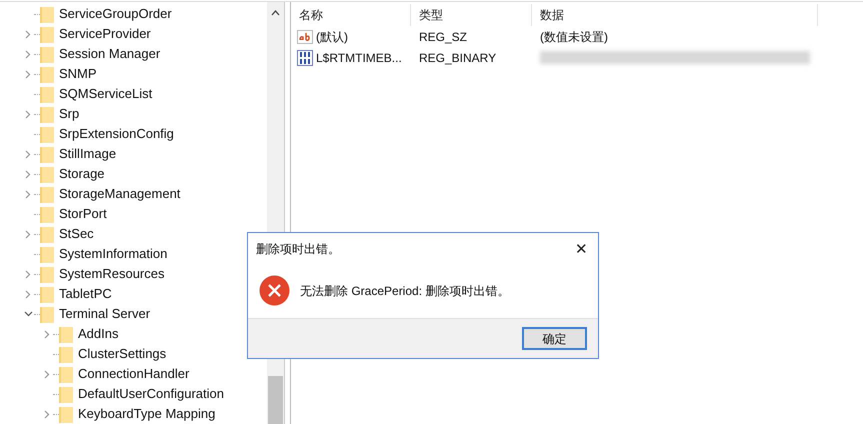 This screenshot has width=863, height=424. I want to click on dialog-title: 删除项时出错。, so click(298, 249).